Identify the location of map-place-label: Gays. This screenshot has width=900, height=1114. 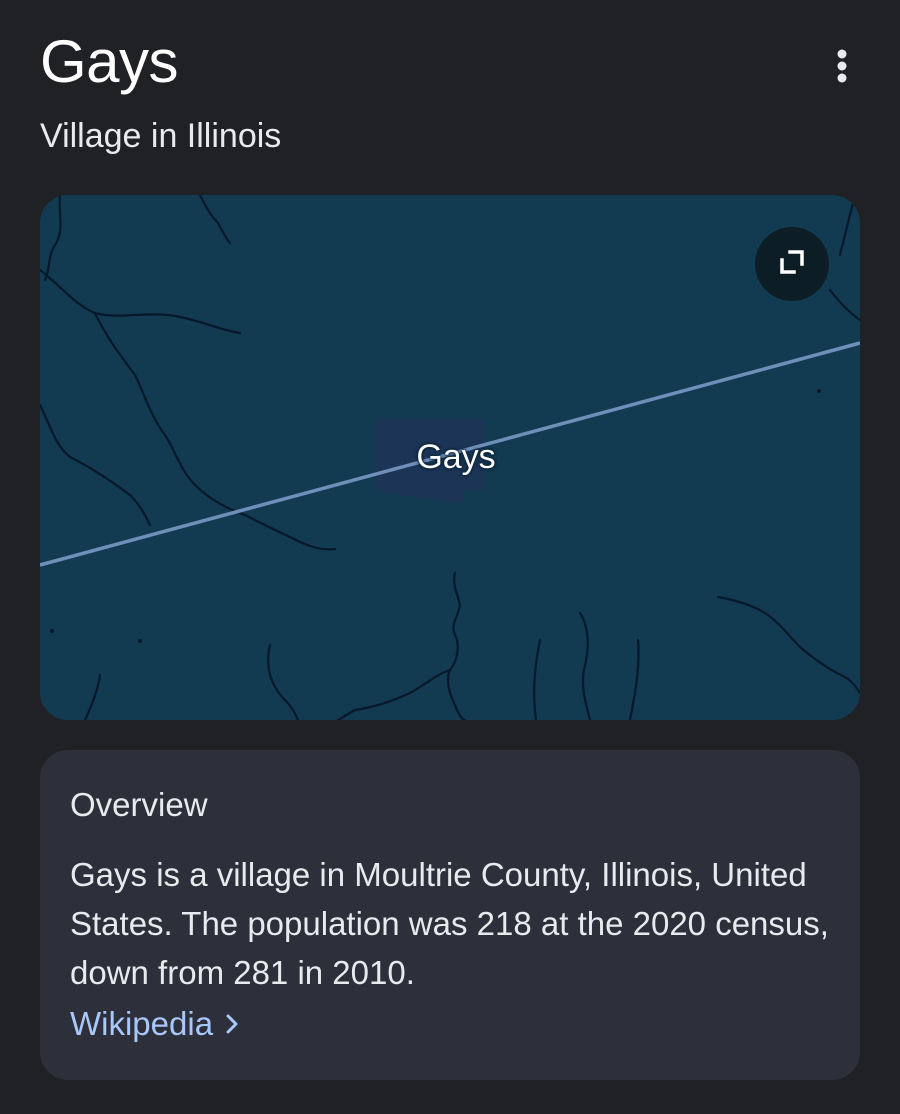
(456, 457).